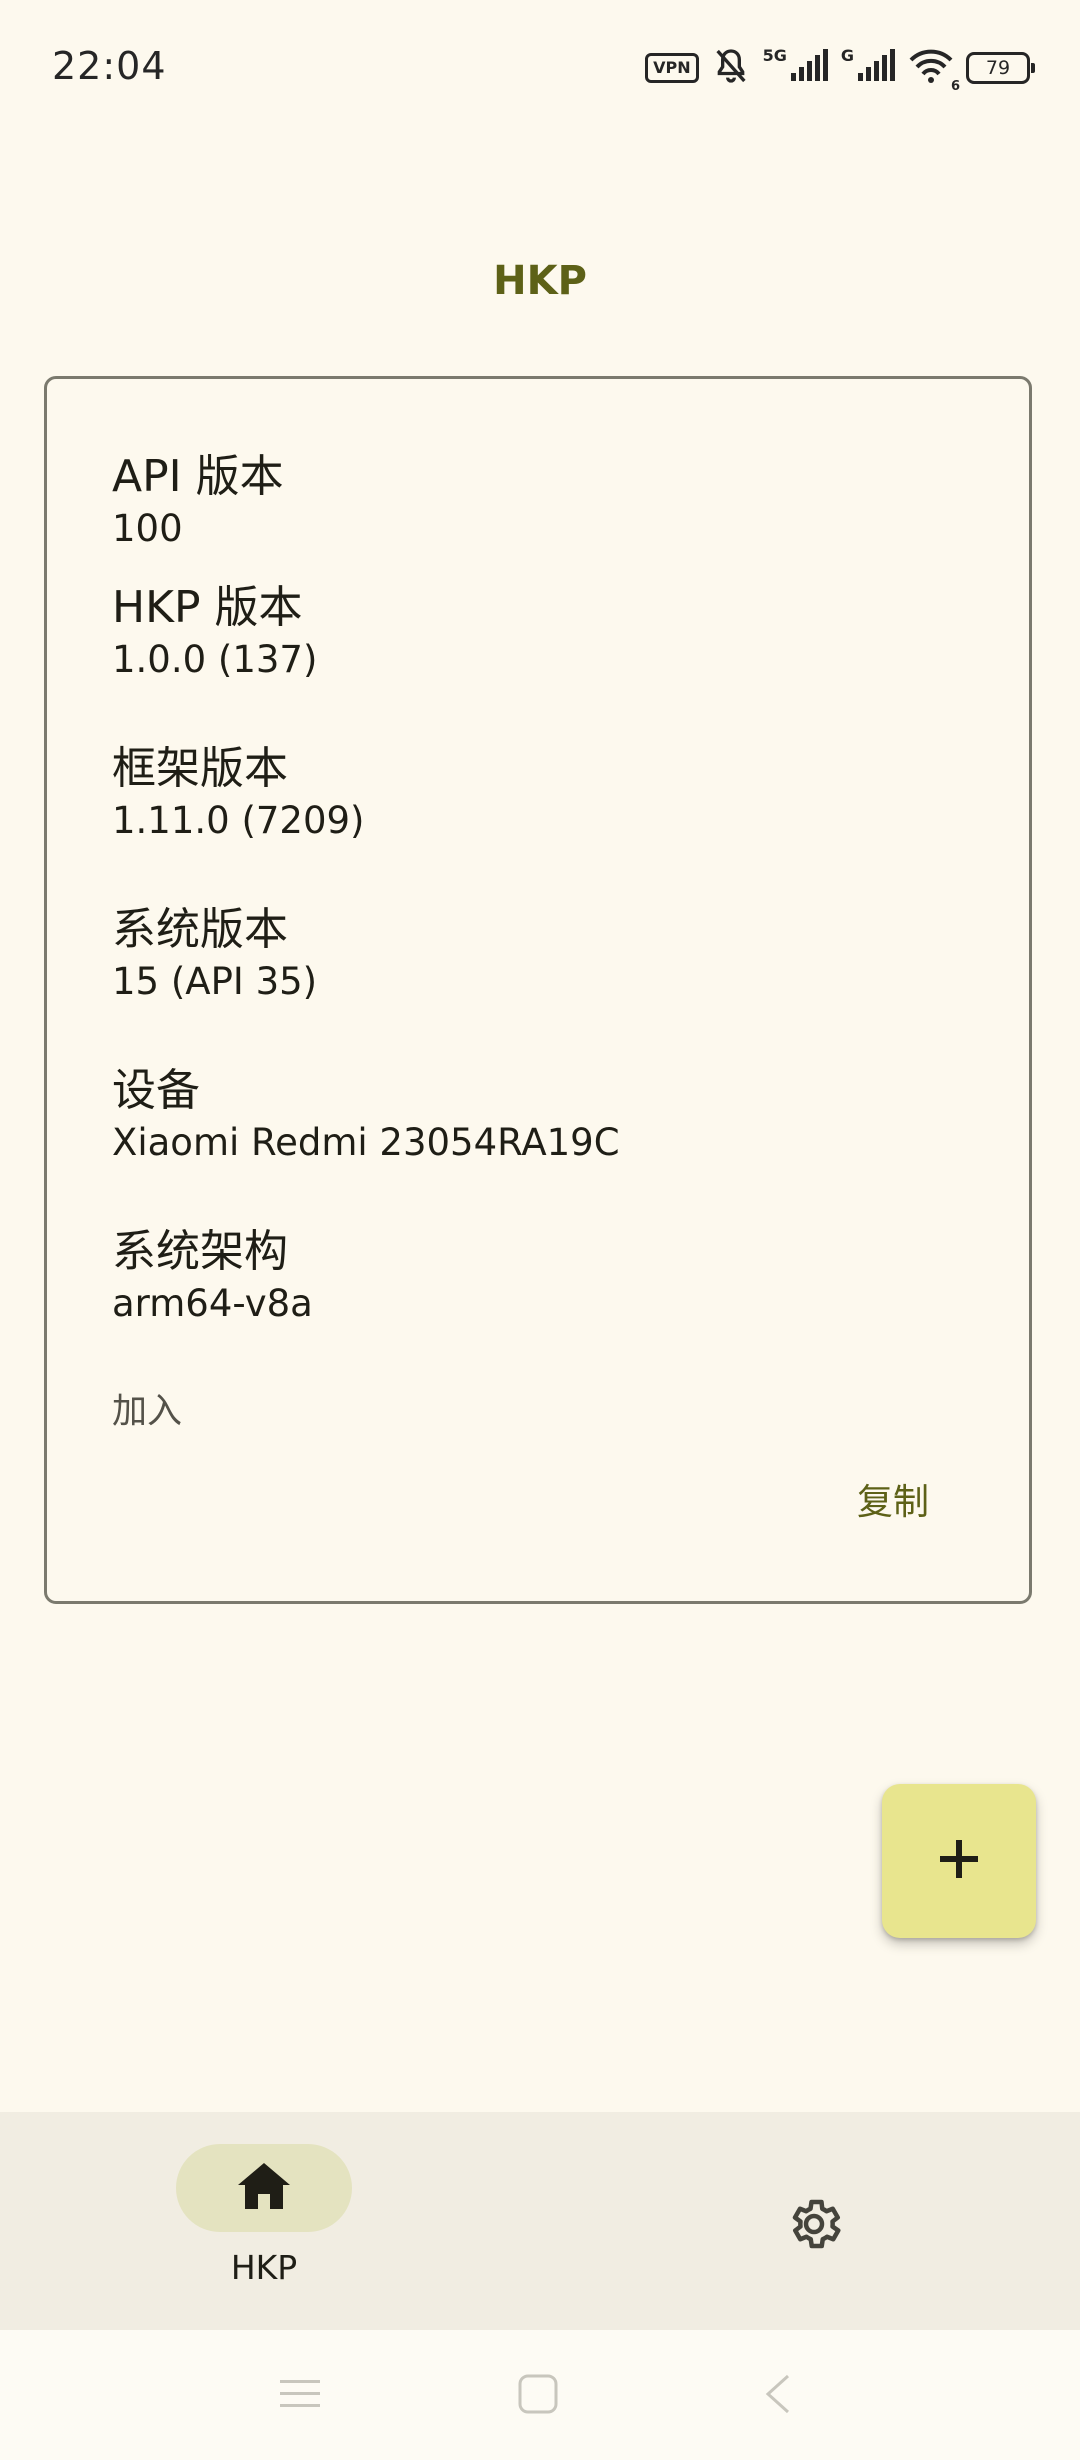 The image size is (1080, 2460). Describe the element at coordinates (147, 1408) in the screenshot. I see `join-link: 加入` at that location.